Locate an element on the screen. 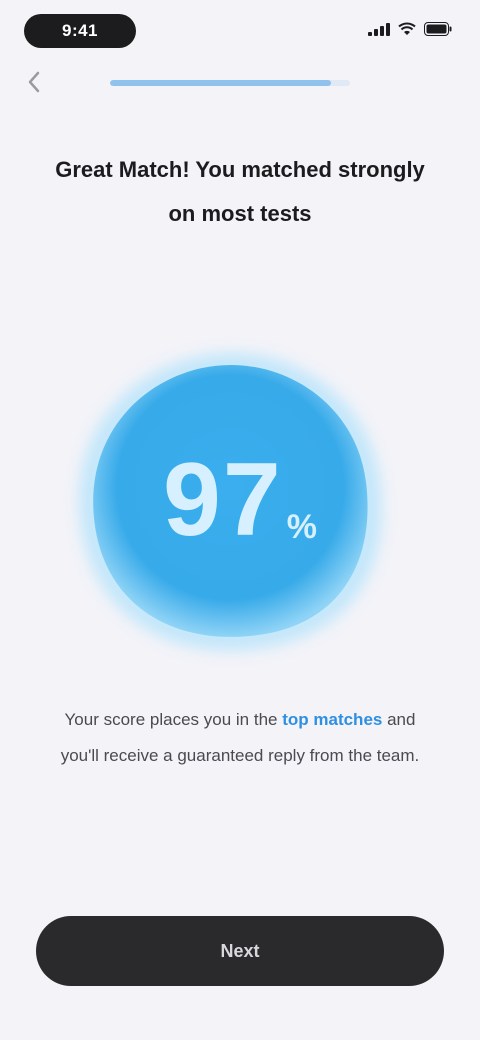 This screenshot has height=1040, width=480. status-time: 9:41 is located at coordinates (80, 31).